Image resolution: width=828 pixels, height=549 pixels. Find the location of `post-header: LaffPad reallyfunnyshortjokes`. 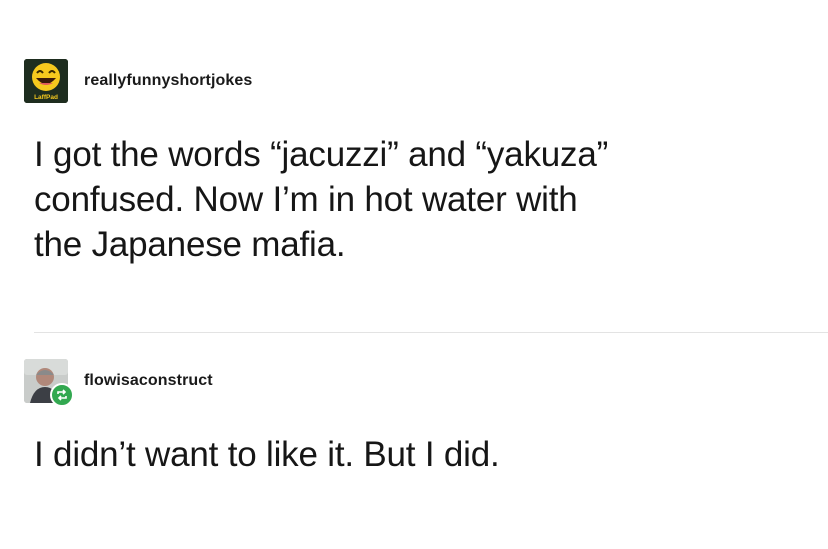

post-header: LaffPad reallyfunnyshortjokes is located at coordinates (426, 81).